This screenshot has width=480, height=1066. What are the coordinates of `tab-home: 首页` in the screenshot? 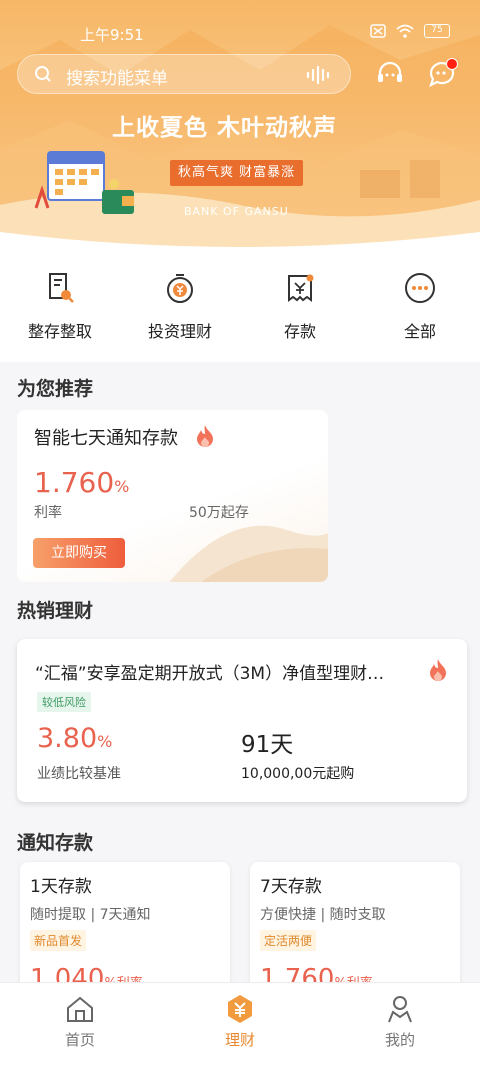 It's located at (80, 1024).